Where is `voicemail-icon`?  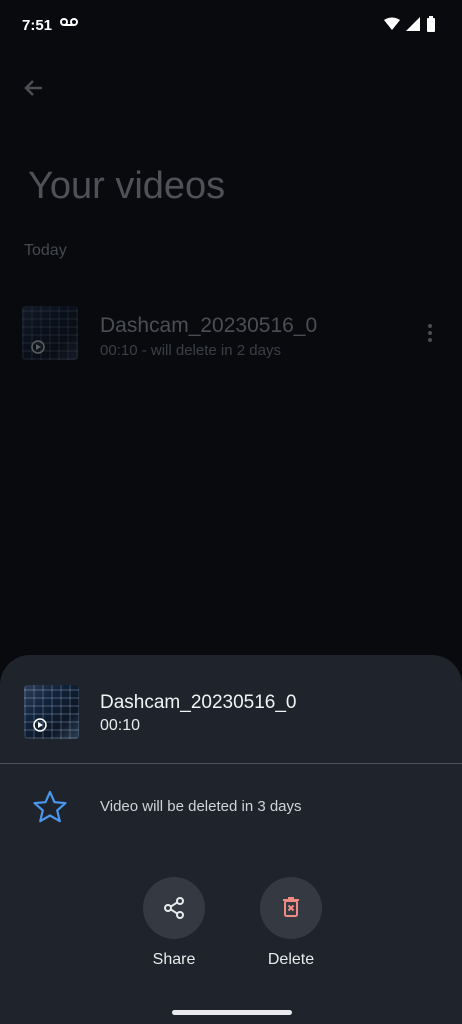 voicemail-icon is located at coordinates (69, 22).